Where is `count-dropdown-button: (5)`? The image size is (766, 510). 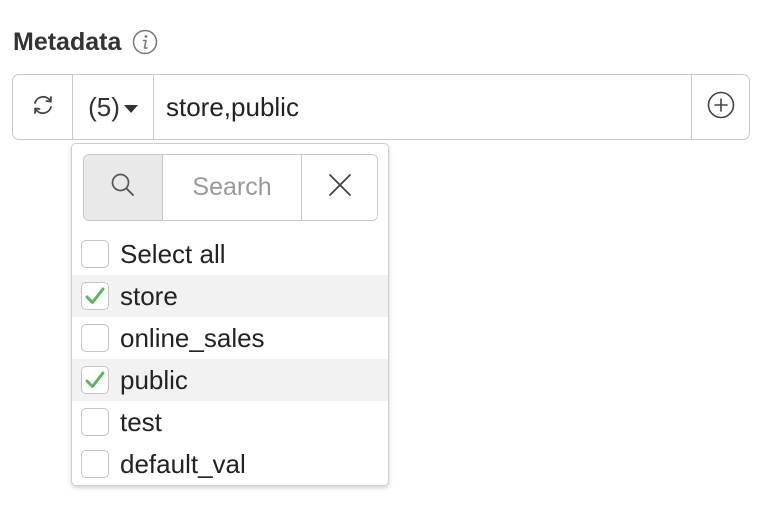
count-dropdown-button: (5) is located at coordinates (113, 107).